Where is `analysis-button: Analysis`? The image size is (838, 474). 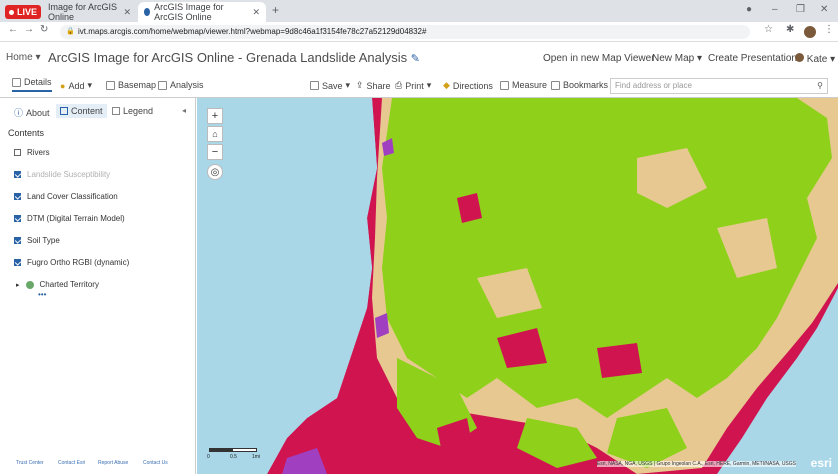
analysis-button: Analysis is located at coordinates (181, 85).